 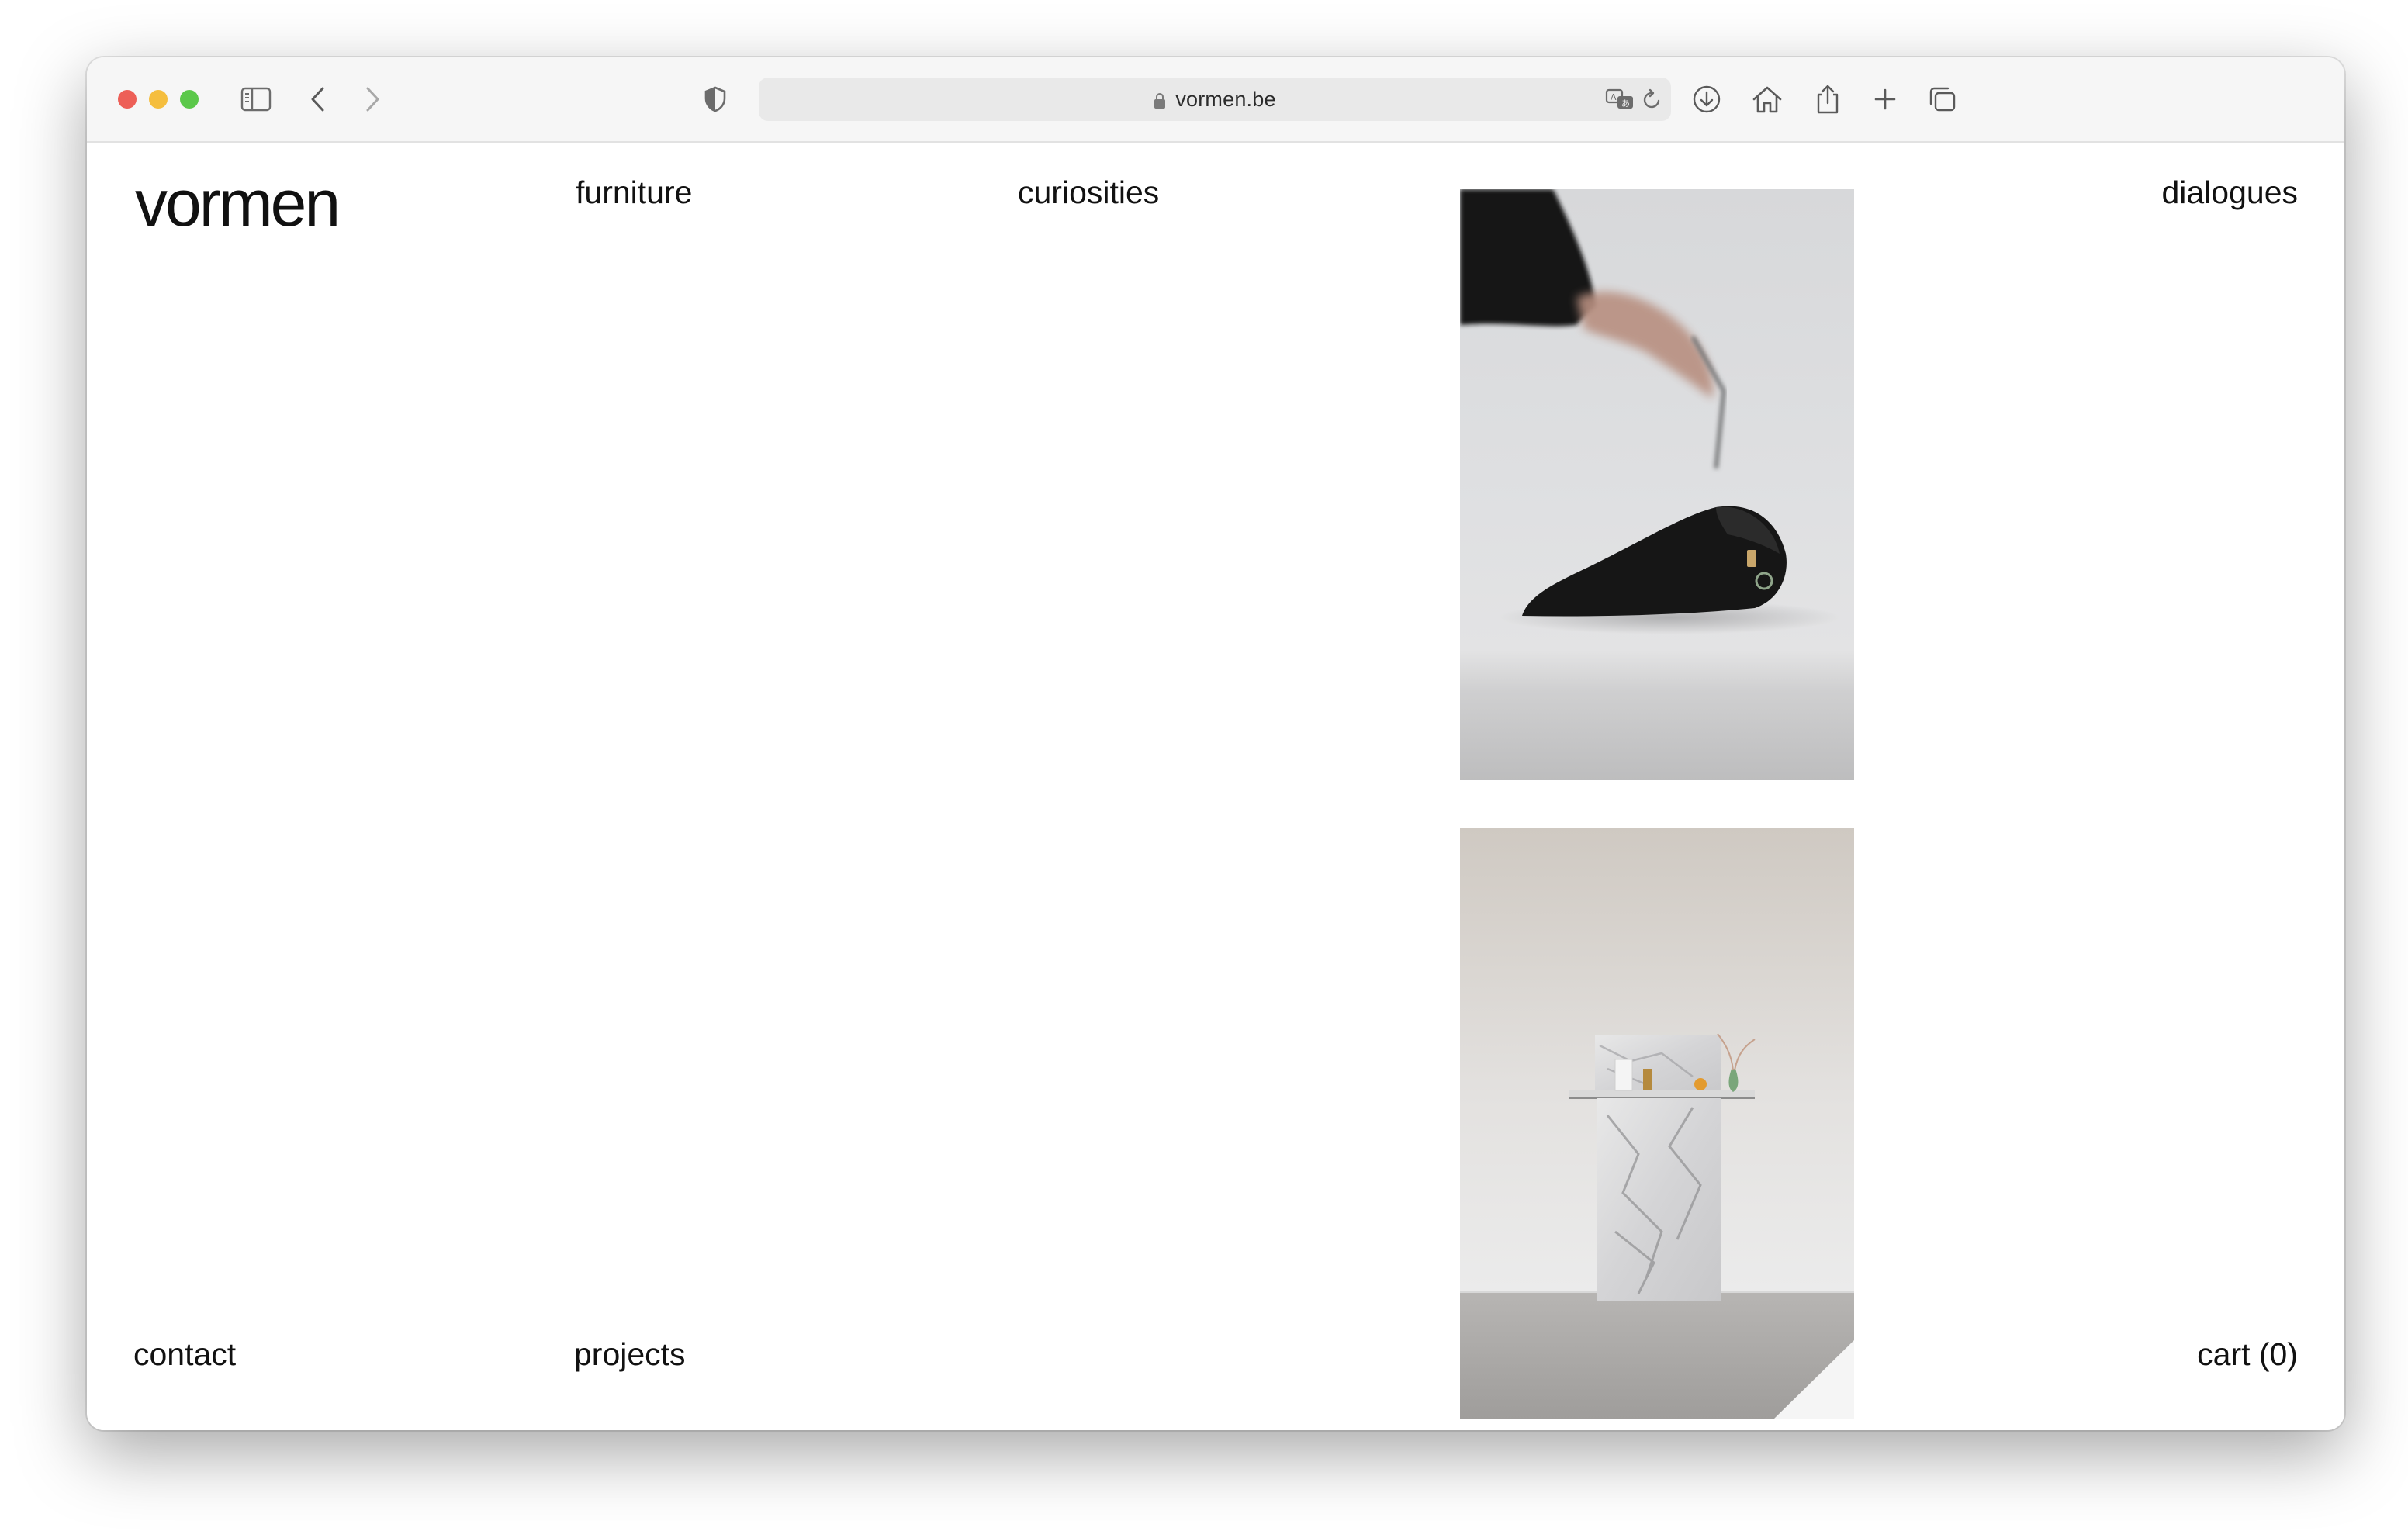 I want to click on nav-curiosities-link: curiosities, so click(x=1088, y=193).